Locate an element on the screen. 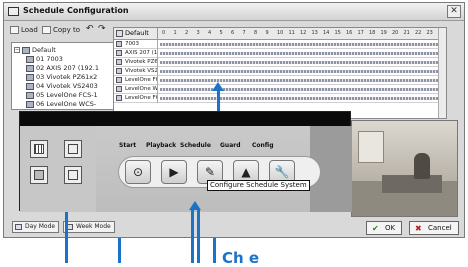 This screenshot has height=267, width=468. hour-label: 1 is located at coordinates (175, 33).